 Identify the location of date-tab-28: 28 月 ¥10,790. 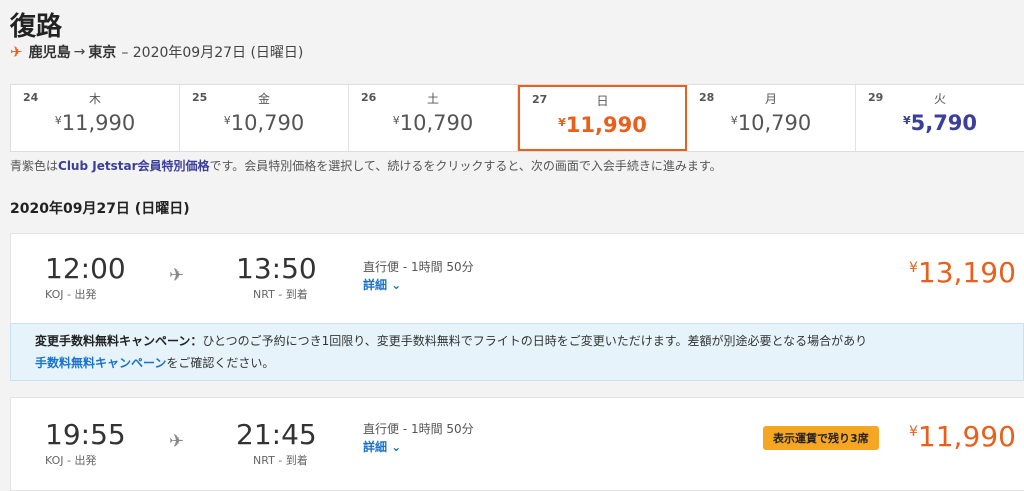
(771, 118).